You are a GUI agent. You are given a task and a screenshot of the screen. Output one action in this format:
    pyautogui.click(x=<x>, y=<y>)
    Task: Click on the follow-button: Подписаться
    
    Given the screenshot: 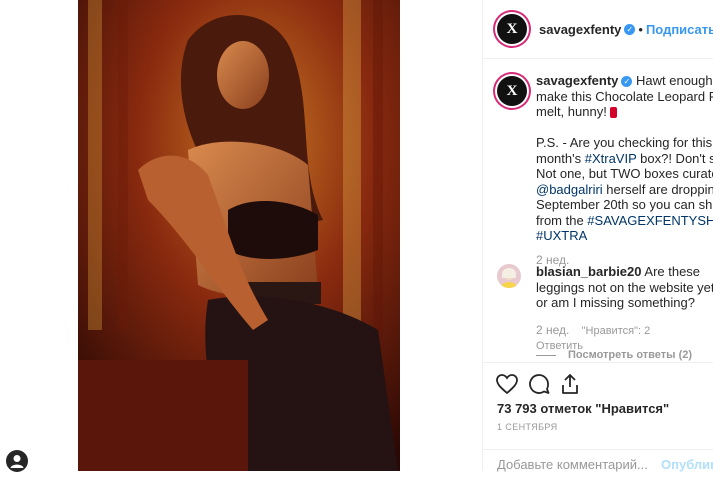 What is the action you would take?
    pyautogui.click(x=679, y=29)
    